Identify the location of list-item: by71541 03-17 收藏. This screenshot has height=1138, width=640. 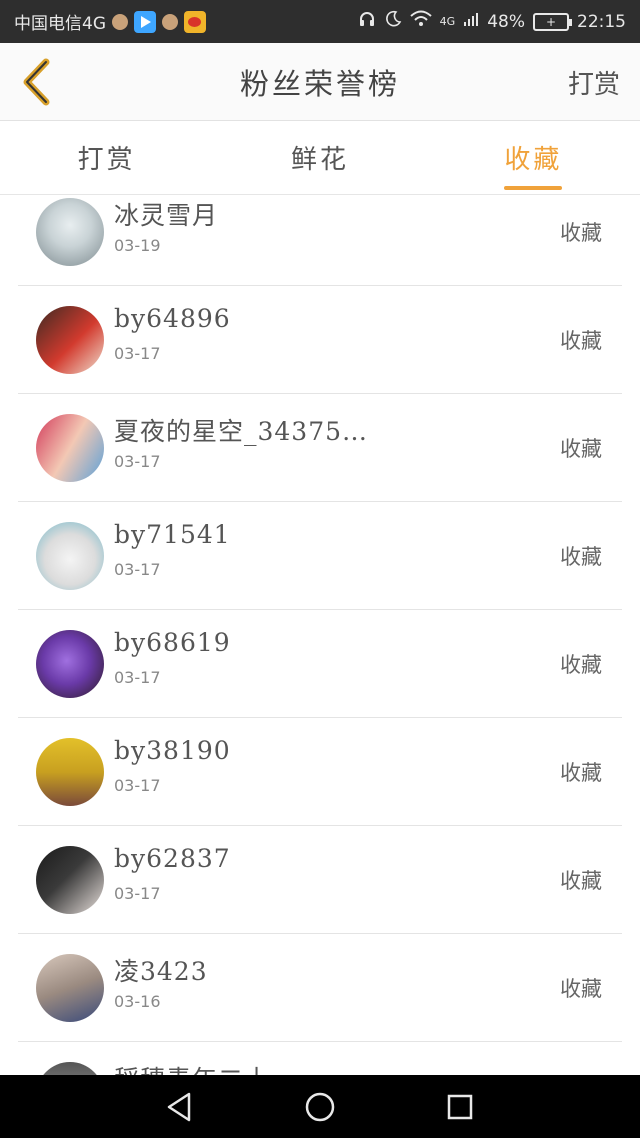
(320, 556).